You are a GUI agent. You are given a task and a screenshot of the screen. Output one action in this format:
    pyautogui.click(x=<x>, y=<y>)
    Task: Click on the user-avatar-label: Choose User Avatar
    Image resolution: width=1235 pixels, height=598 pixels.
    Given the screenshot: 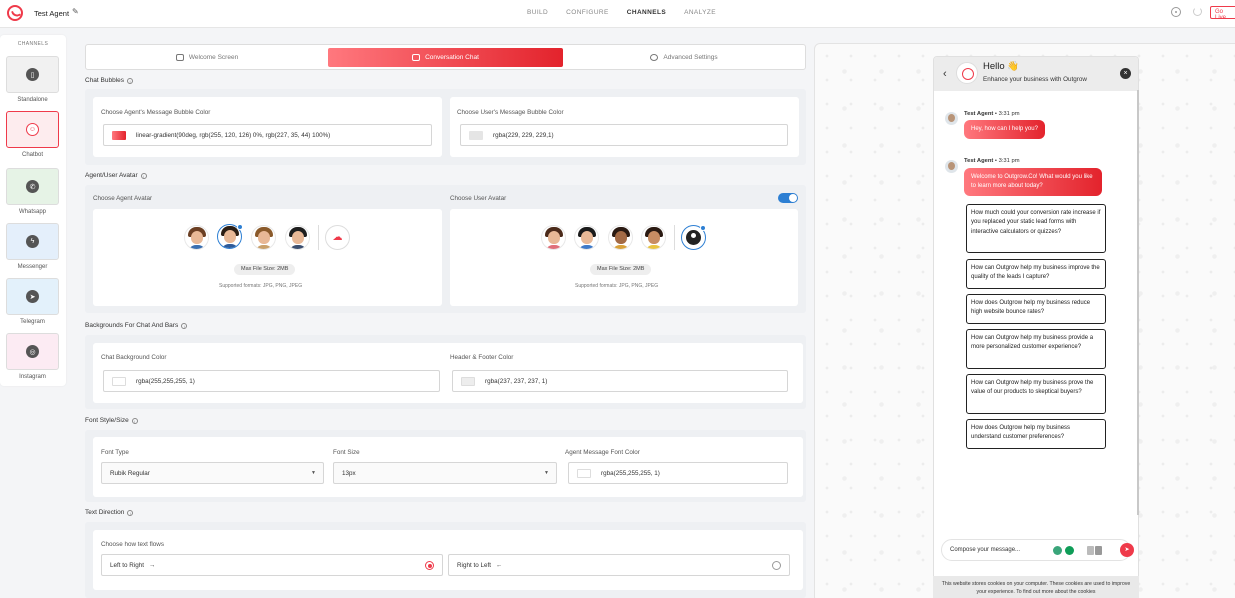 What is the action you would take?
    pyautogui.click(x=478, y=198)
    